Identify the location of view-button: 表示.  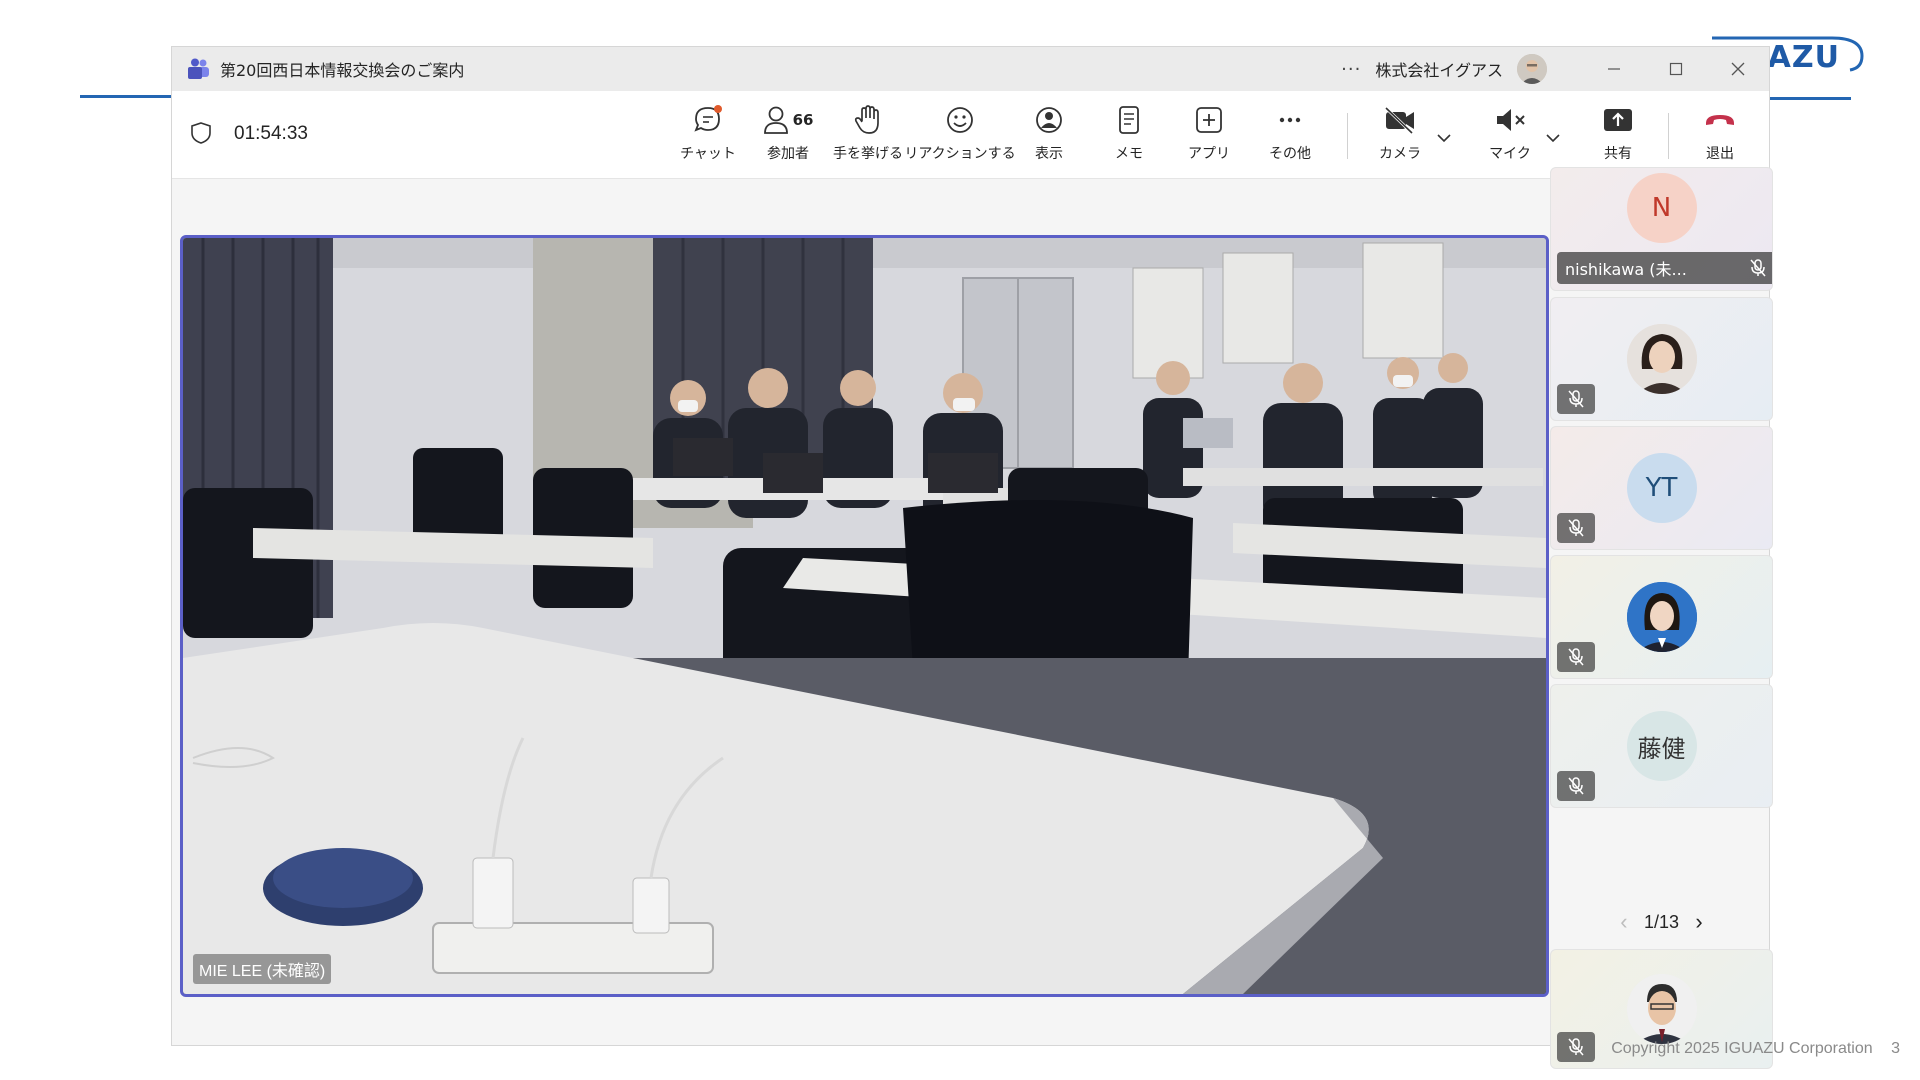
(1049, 136).